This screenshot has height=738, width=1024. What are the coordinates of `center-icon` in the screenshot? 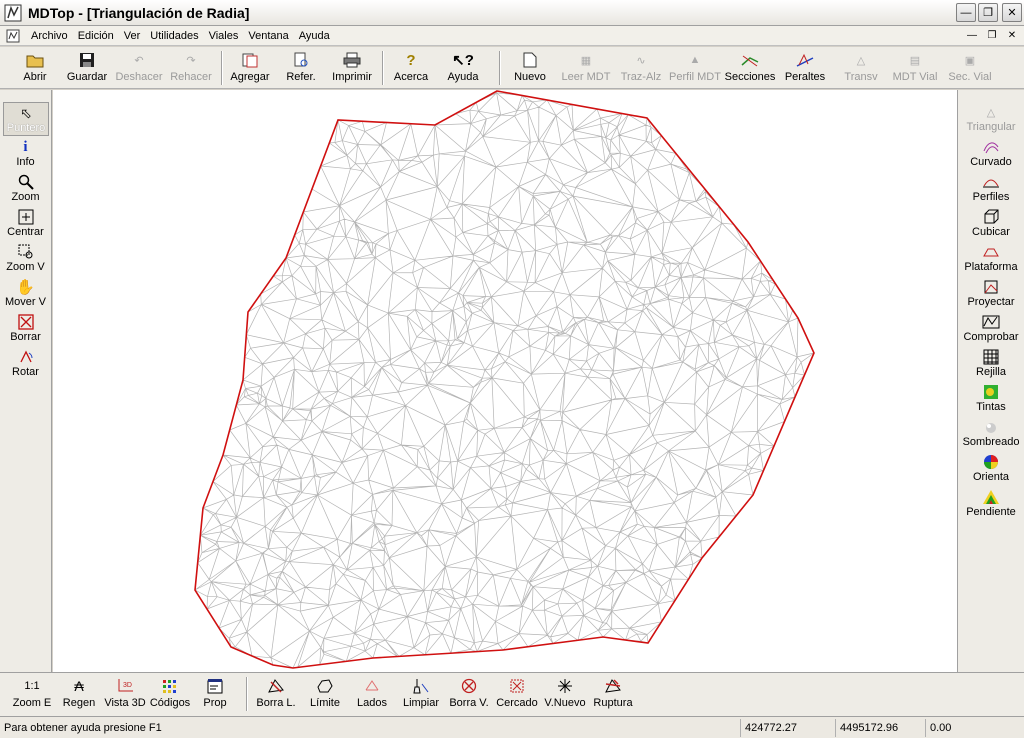 It's located at (26, 217).